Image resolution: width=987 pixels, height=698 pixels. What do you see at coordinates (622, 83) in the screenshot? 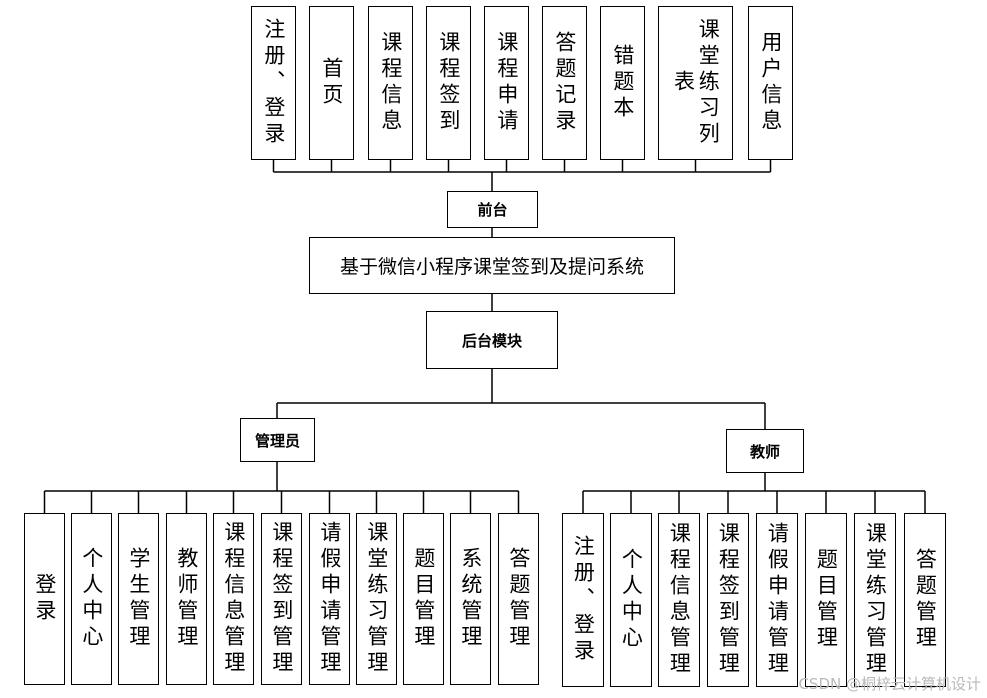
I see `frontend-item: 错题本` at bounding box center [622, 83].